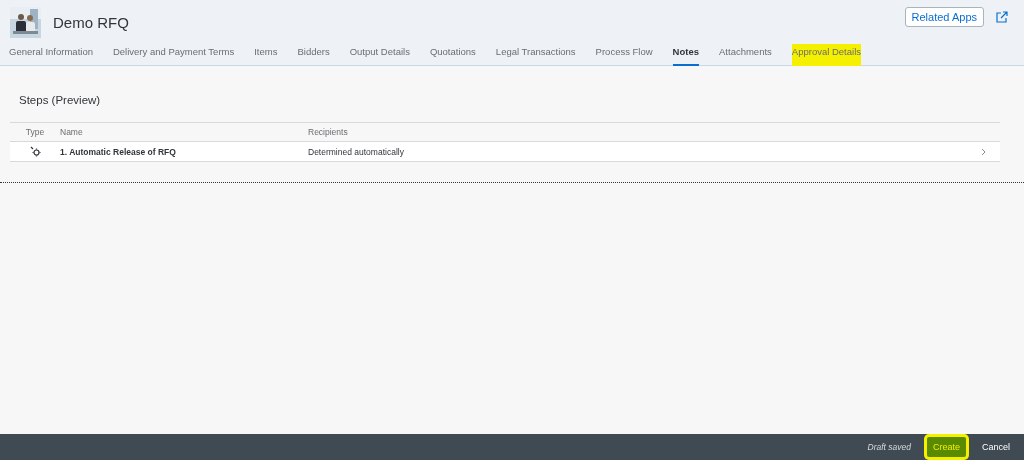 The image size is (1024, 466). I want to click on share-icon, so click(1002, 17).